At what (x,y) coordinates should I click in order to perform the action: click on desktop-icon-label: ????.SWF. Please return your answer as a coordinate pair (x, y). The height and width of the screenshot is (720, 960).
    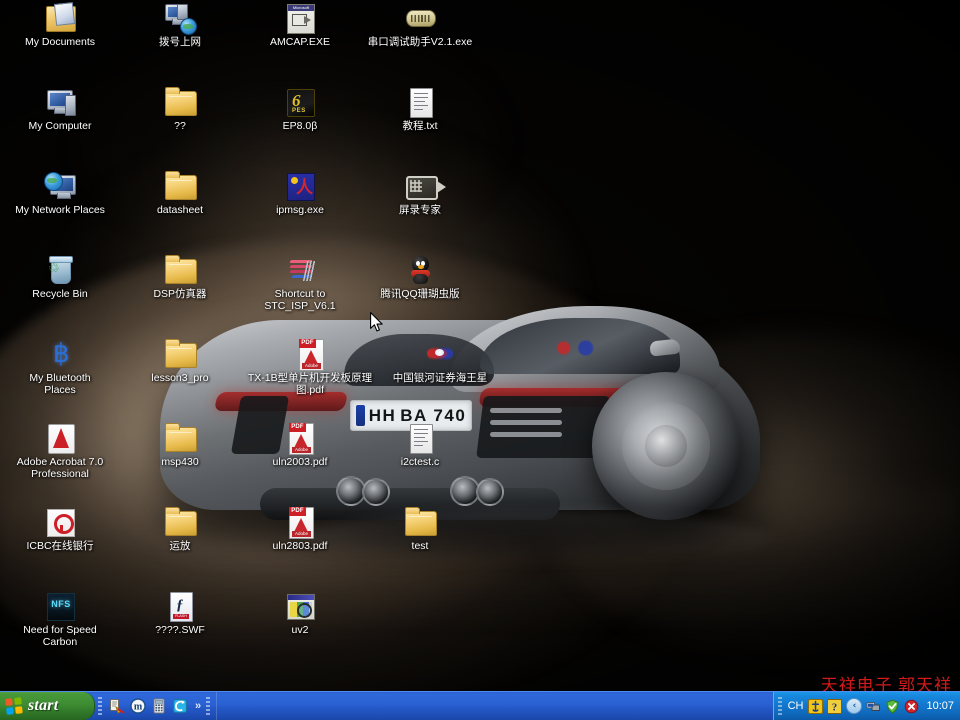
    Looking at the image, I should click on (180, 630).